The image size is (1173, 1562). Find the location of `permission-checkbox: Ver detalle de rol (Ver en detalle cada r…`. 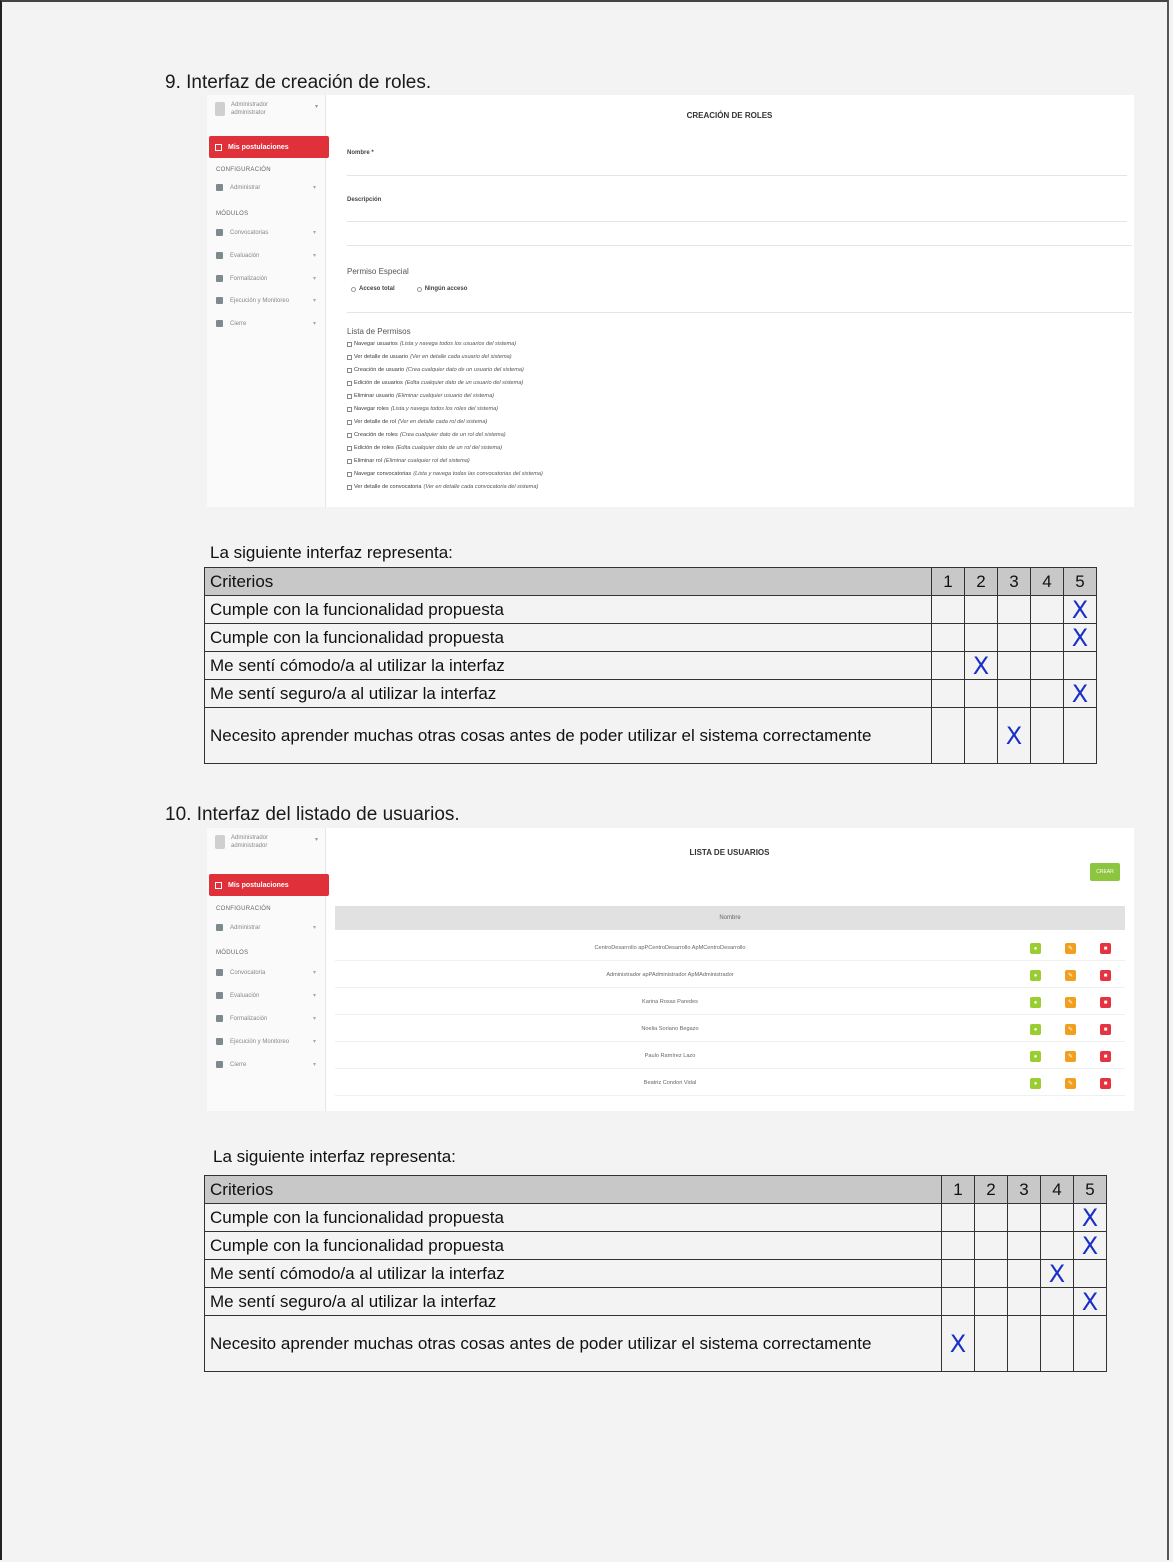

permission-checkbox: Ver detalle de rol (Ver en detalle cada r… is located at coordinates (417, 422).